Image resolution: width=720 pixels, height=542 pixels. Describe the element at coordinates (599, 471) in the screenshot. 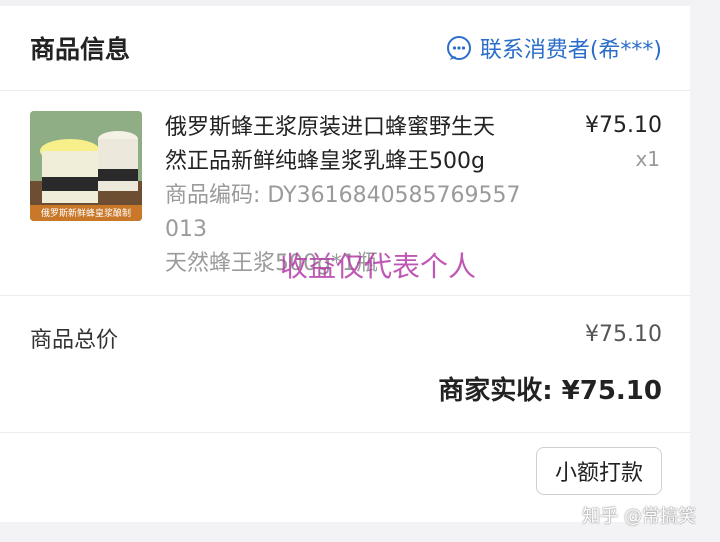

I see `small-payment-button: 小额打款` at that location.